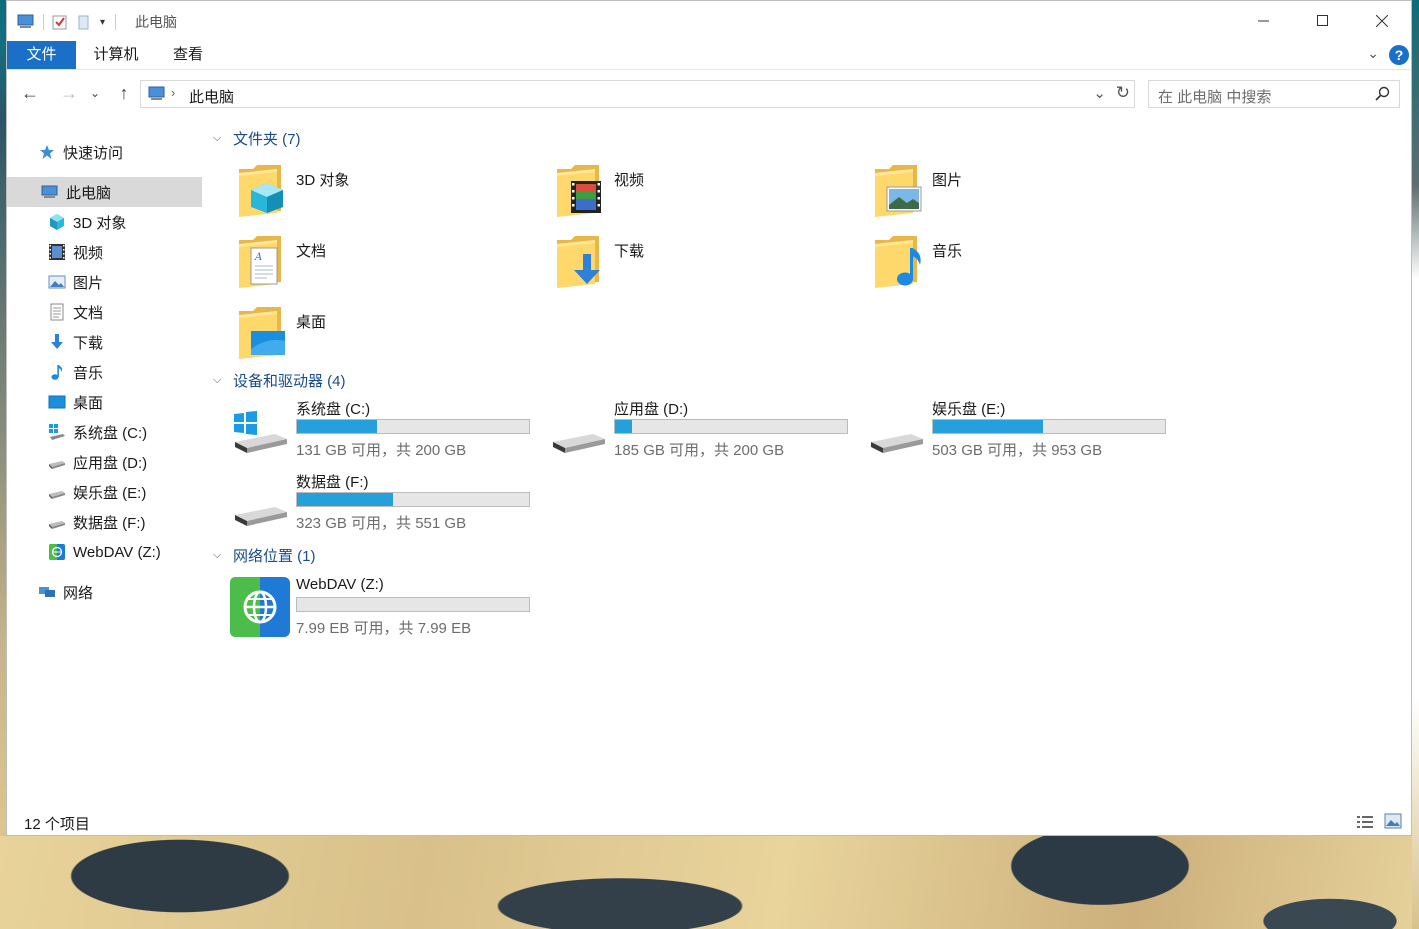  I want to click on maximize-icon, so click(1322, 20).